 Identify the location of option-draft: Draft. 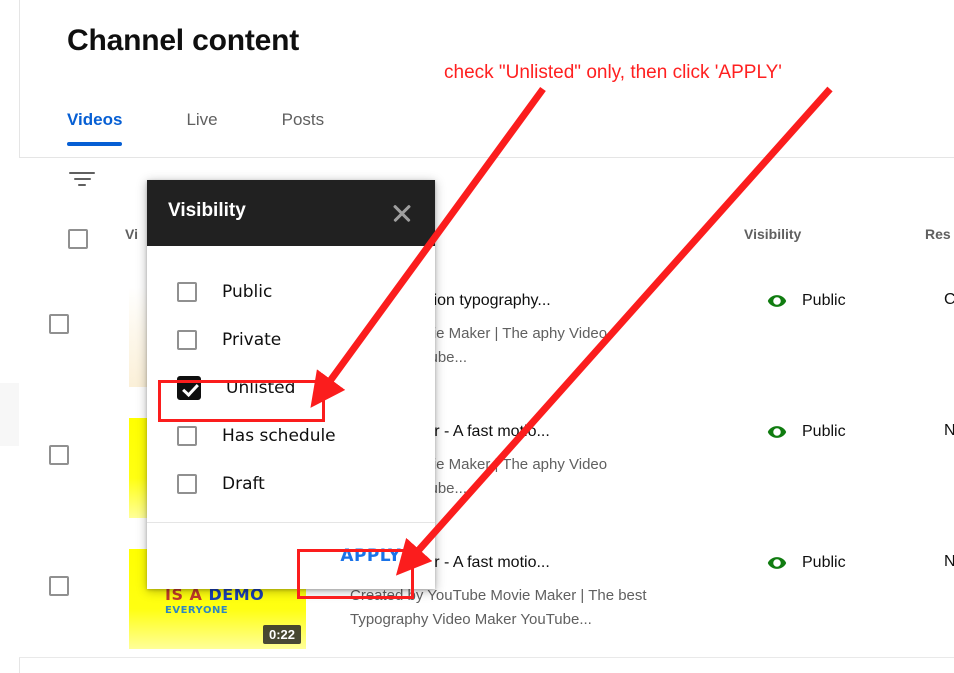
(291, 484).